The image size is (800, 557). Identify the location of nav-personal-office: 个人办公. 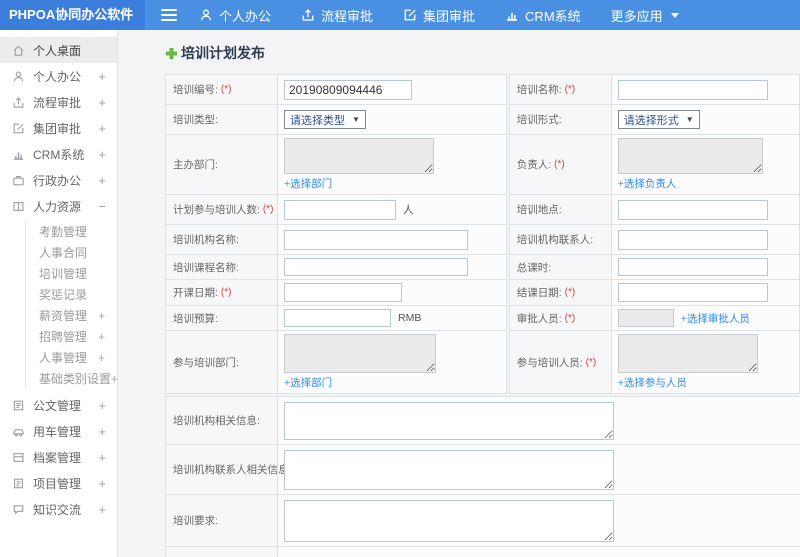
(235, 15).